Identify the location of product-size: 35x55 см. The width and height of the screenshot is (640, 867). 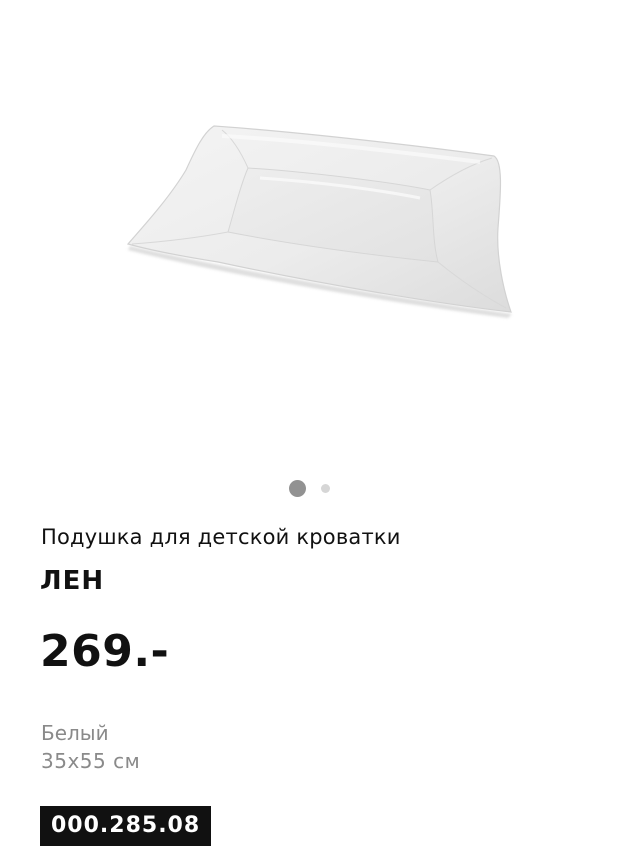
(91, 761).